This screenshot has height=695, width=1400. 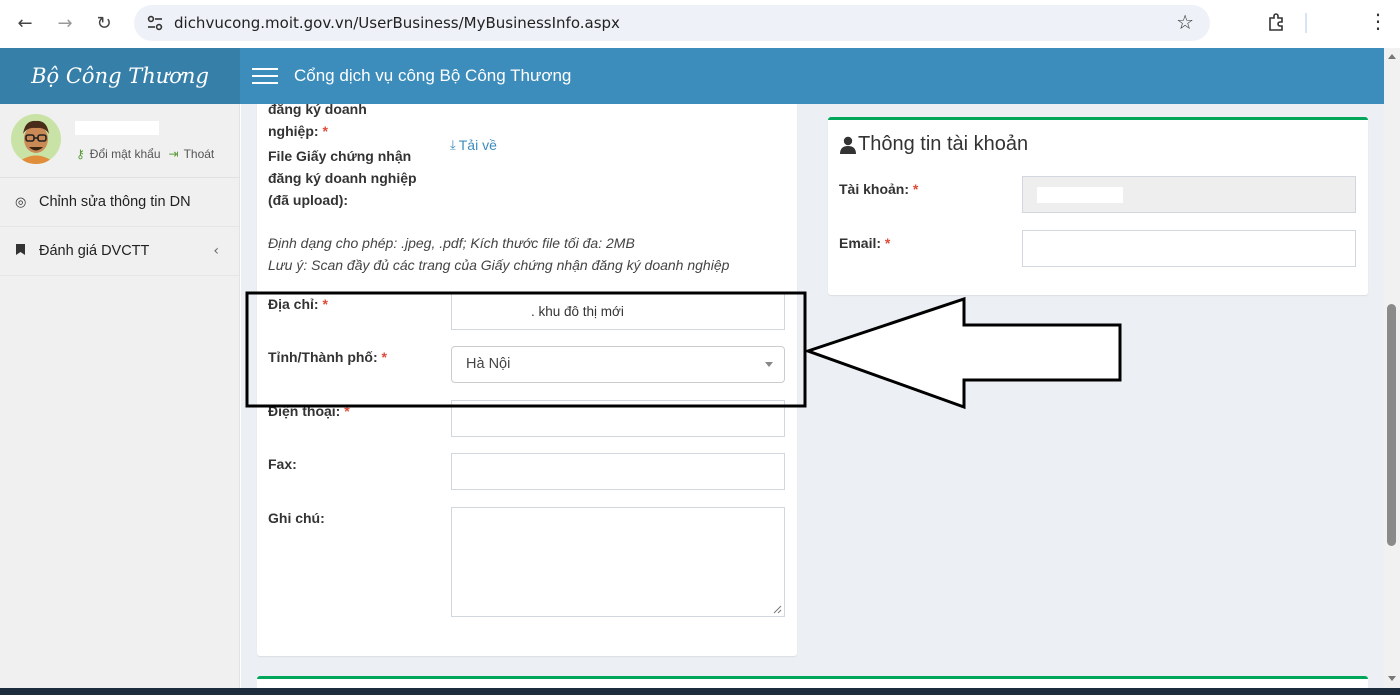 What do you see at coordinates (526, 349) in the screenshot?
I see `highlight-box` at bounding box center [526, 349].